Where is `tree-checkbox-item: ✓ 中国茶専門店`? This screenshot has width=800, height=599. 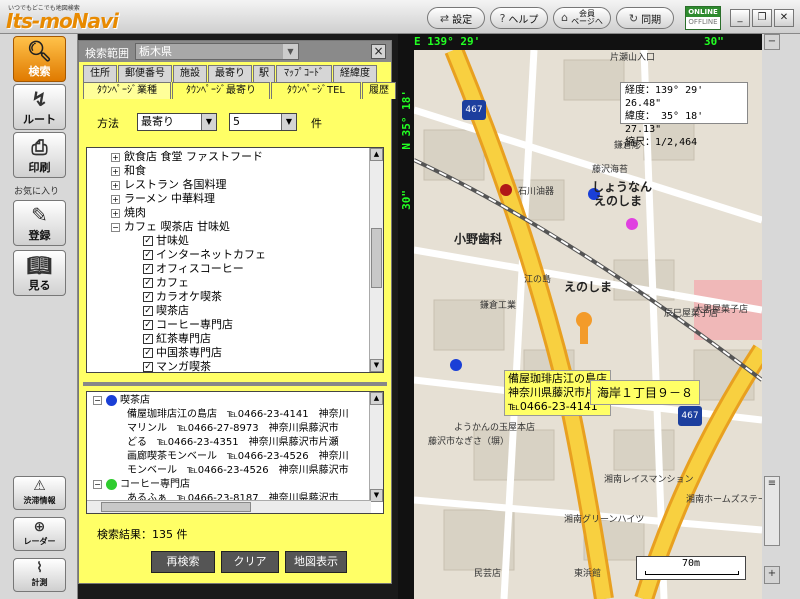 tree-checkbox-item: ✓ 中国茶専門店 is located at coordinates (182, 353).